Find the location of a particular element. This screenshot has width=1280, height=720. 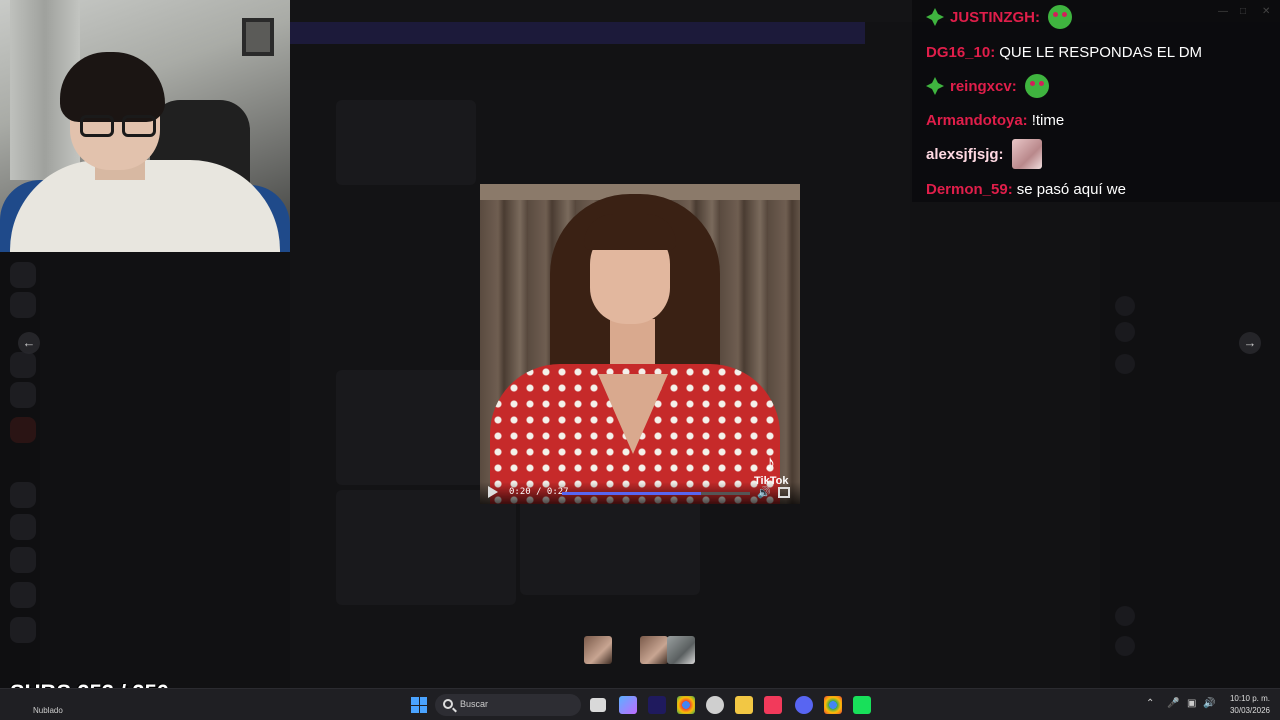

channel-list is located at coordinates (165, 470).